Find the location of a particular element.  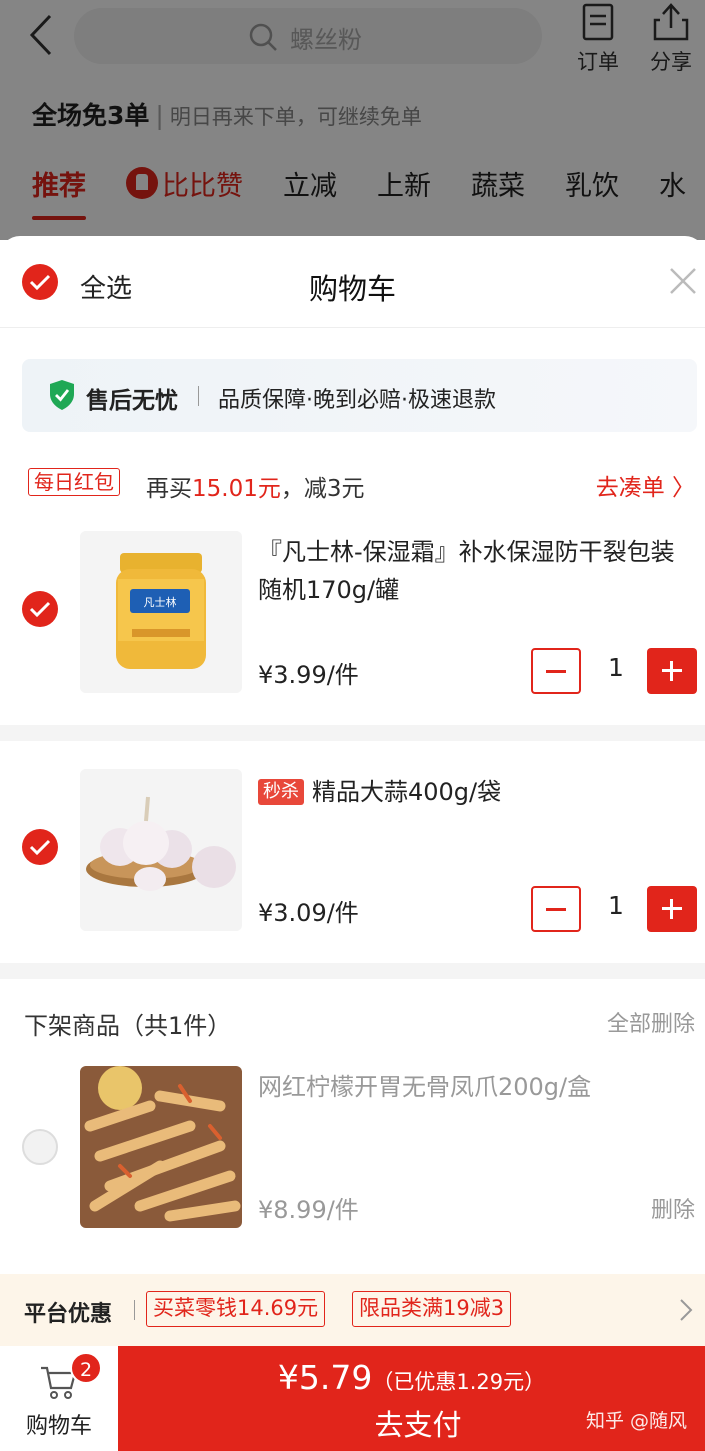

total-amount: ¥5.79 is located at coordinates (325, 1377).